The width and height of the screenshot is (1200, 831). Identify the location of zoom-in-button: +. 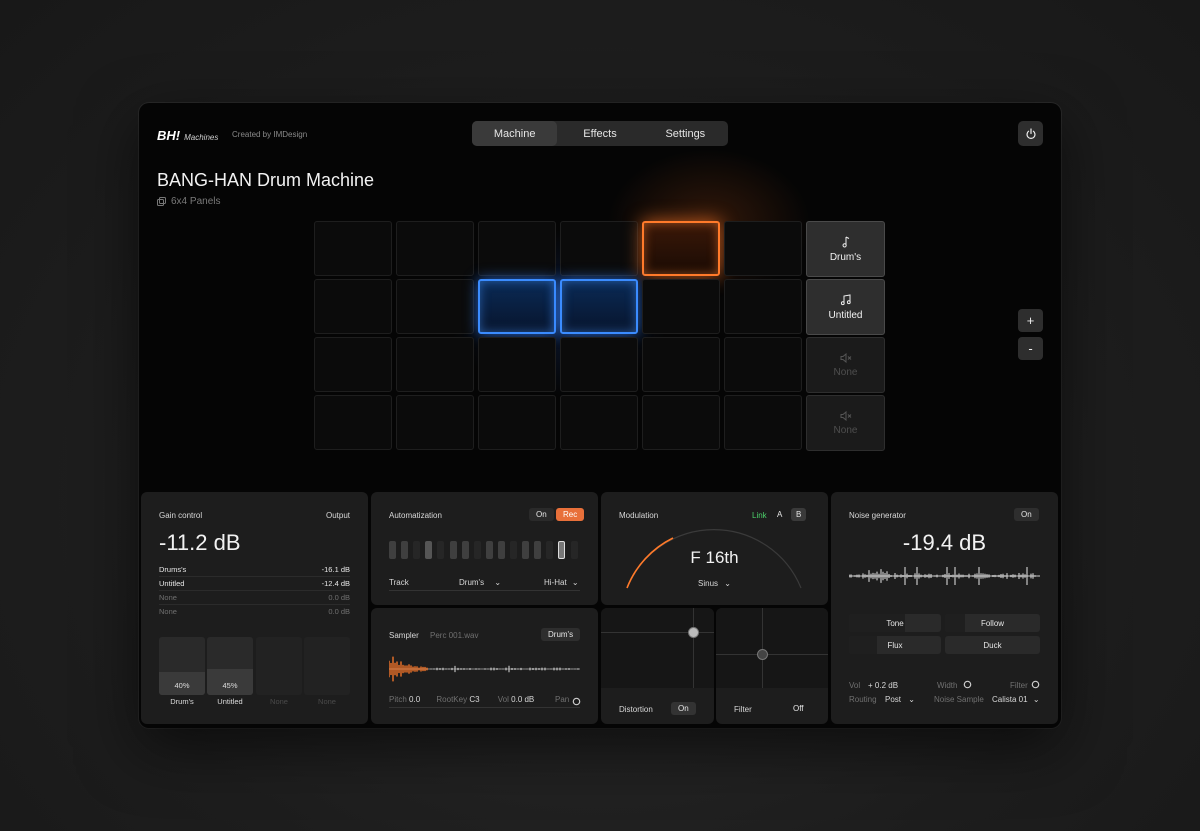
(1030, 320).